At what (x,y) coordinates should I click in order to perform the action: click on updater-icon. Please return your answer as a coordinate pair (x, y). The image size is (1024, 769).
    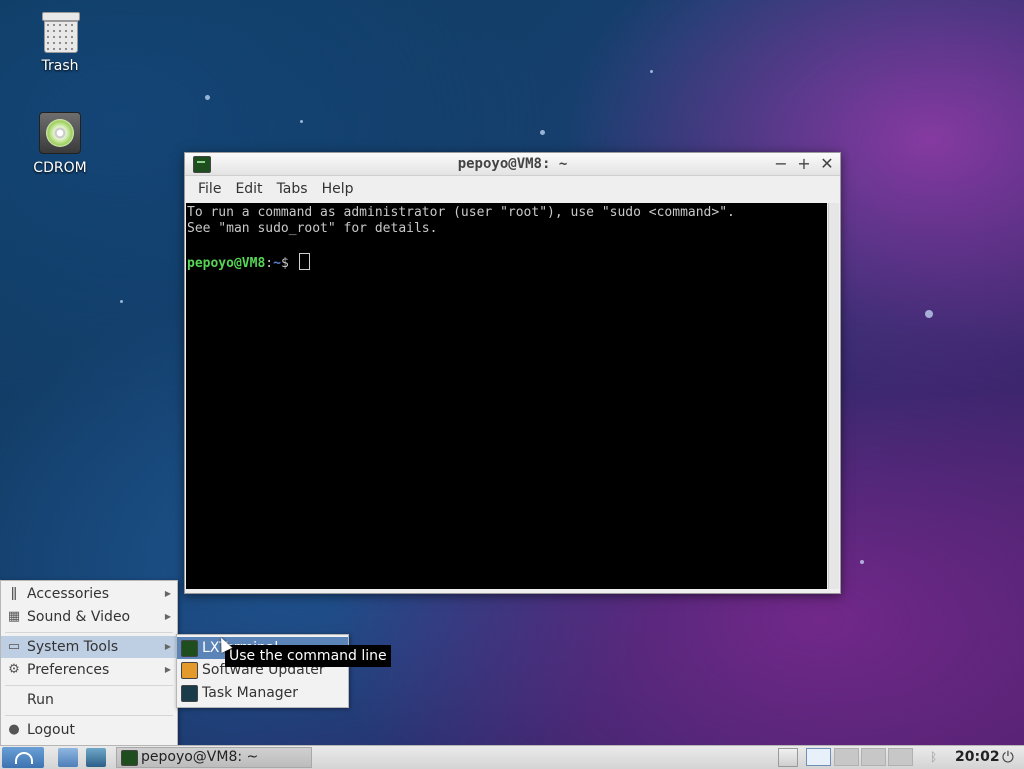
    Looking at the image, I should click on (189, 670).